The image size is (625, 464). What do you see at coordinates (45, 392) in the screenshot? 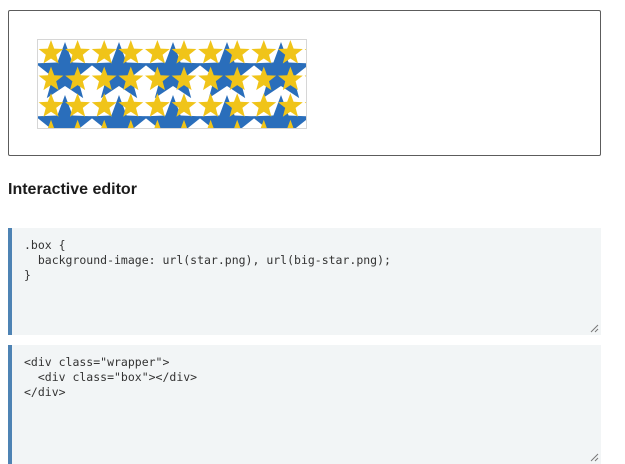
I see `html-line: </div>` at bounding box center [45, 392].